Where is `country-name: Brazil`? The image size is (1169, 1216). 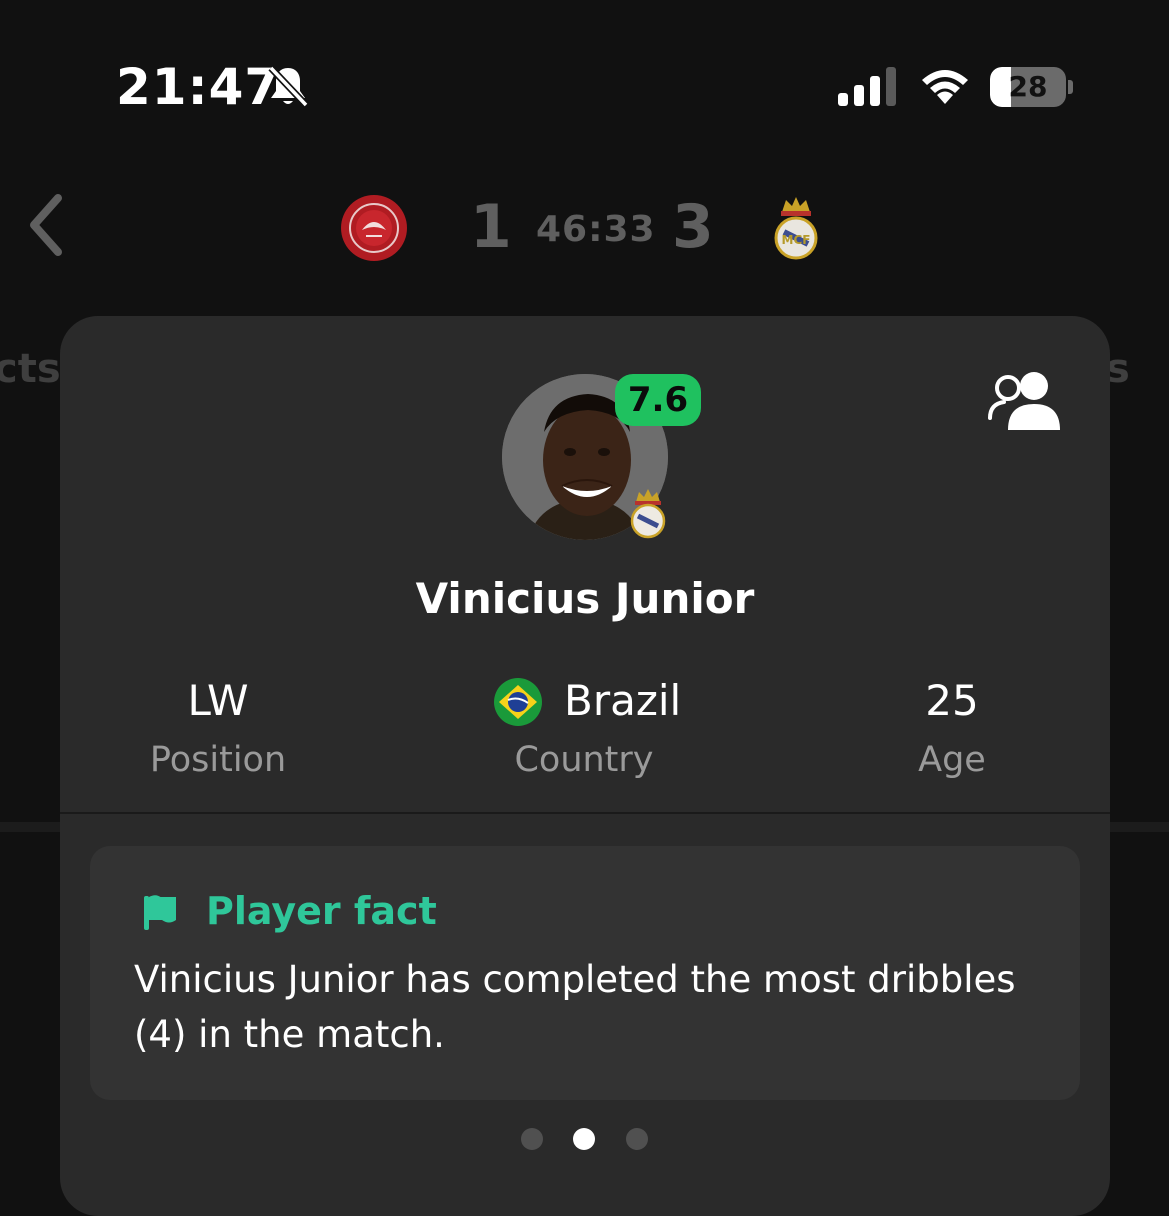
country-name: Brazil is located at coordinates (623, 700).